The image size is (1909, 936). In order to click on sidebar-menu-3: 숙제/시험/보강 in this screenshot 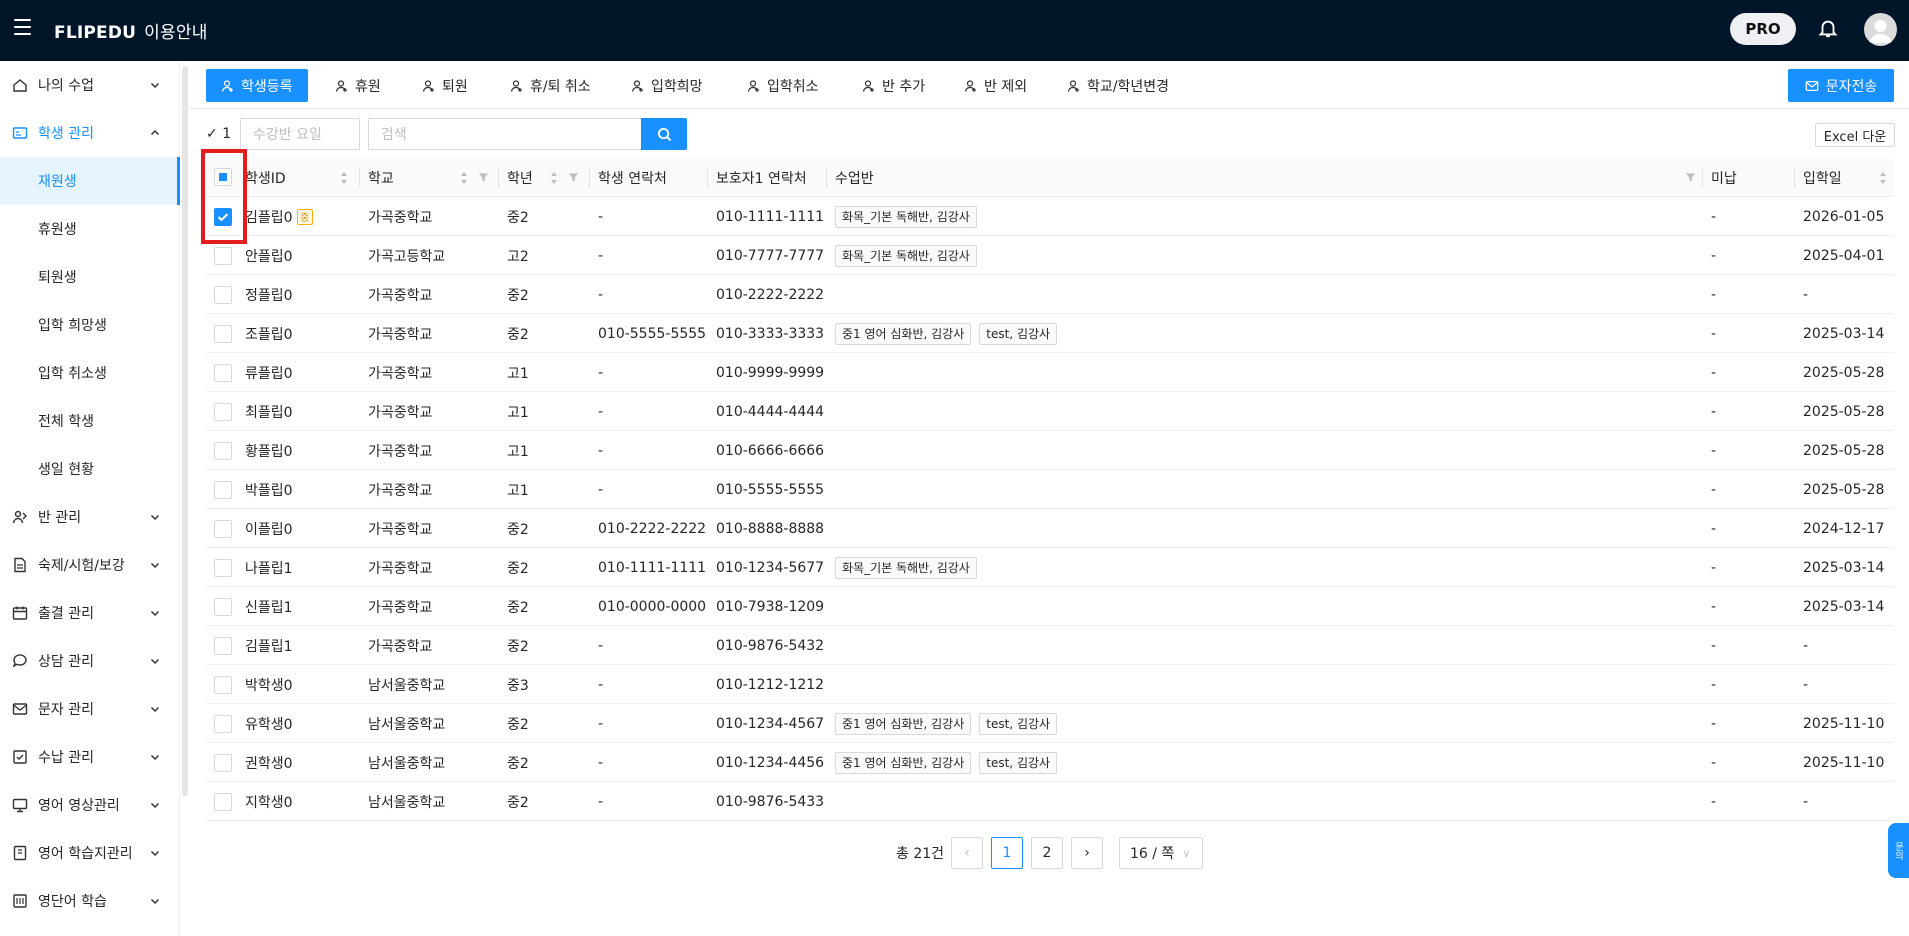, I will do `click(90, 565)`.